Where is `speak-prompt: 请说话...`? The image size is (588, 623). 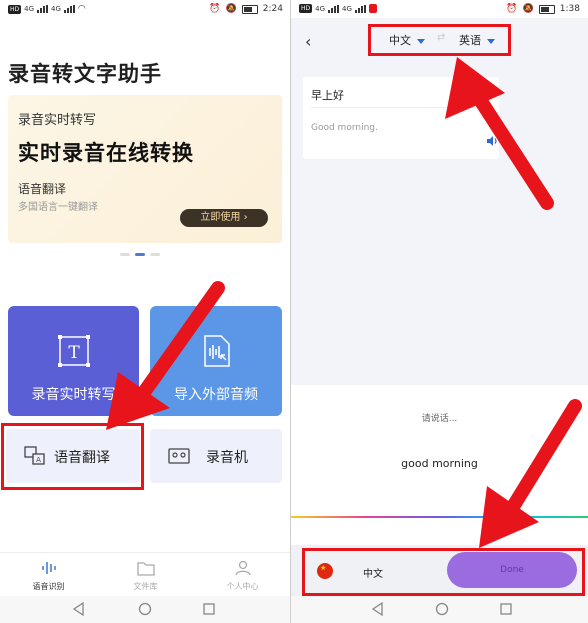 speak-prompt: 请说话... is located at coordinates (439, 419).